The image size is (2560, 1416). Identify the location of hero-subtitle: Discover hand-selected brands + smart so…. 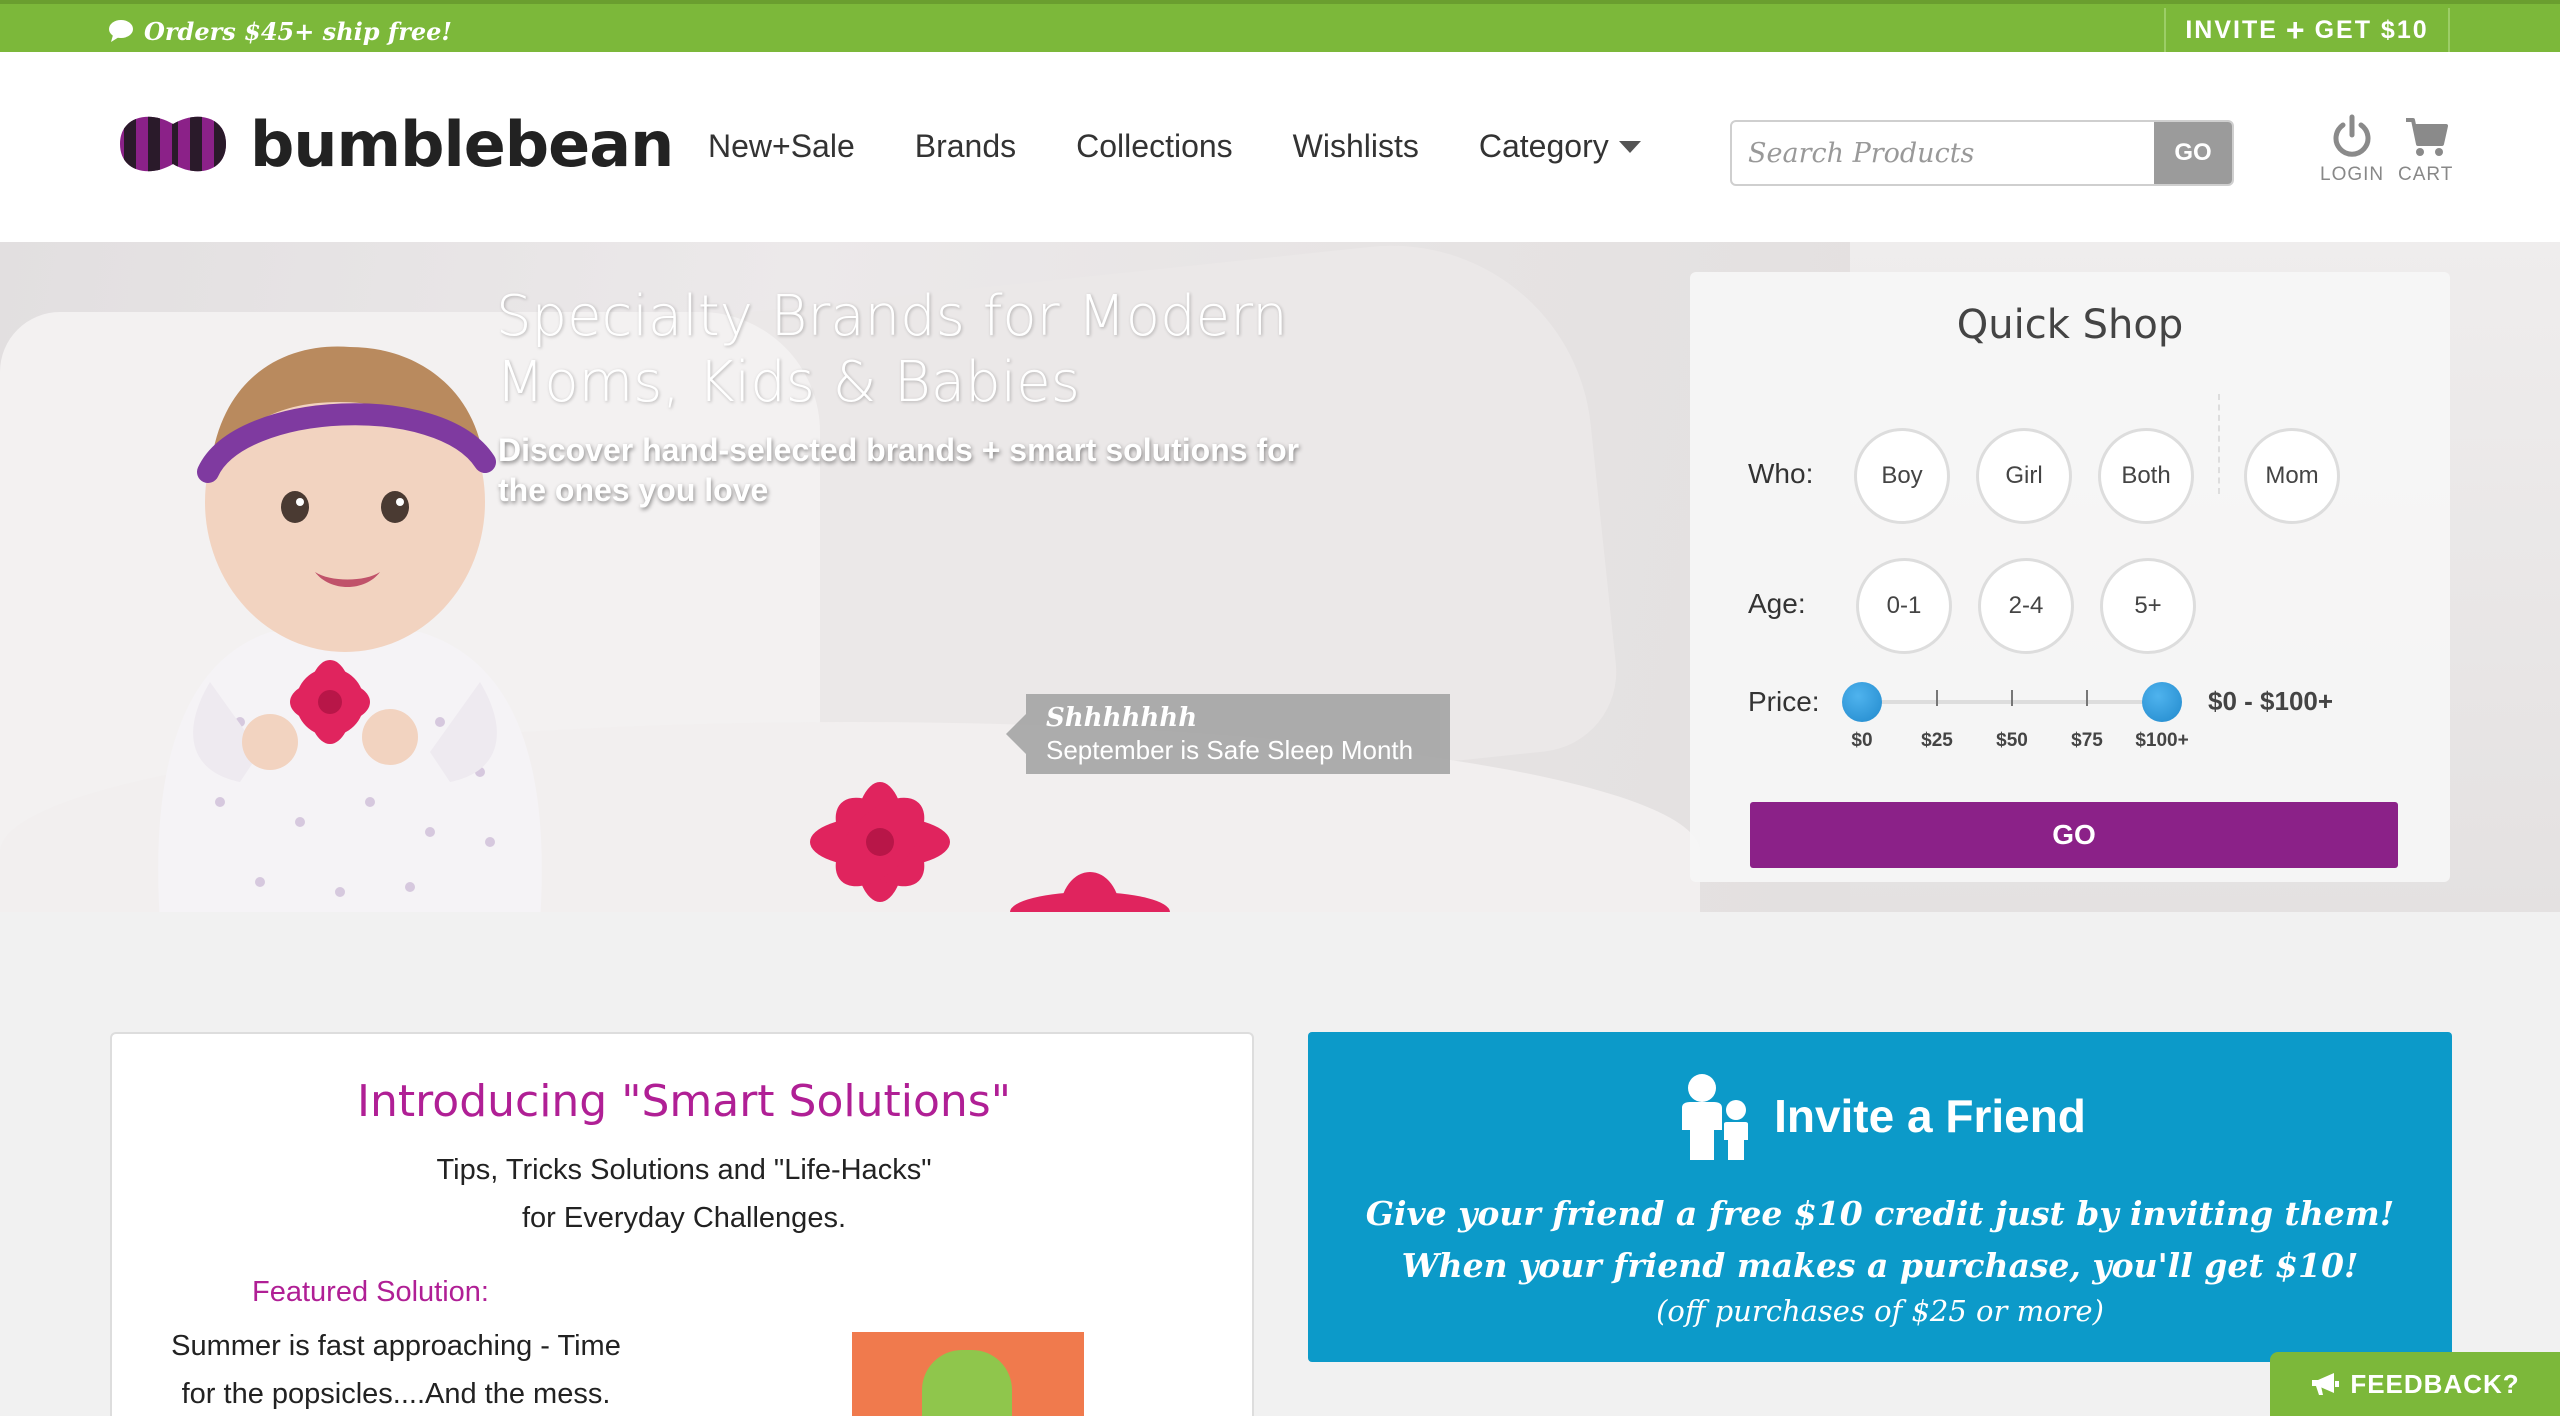
(899, 470).